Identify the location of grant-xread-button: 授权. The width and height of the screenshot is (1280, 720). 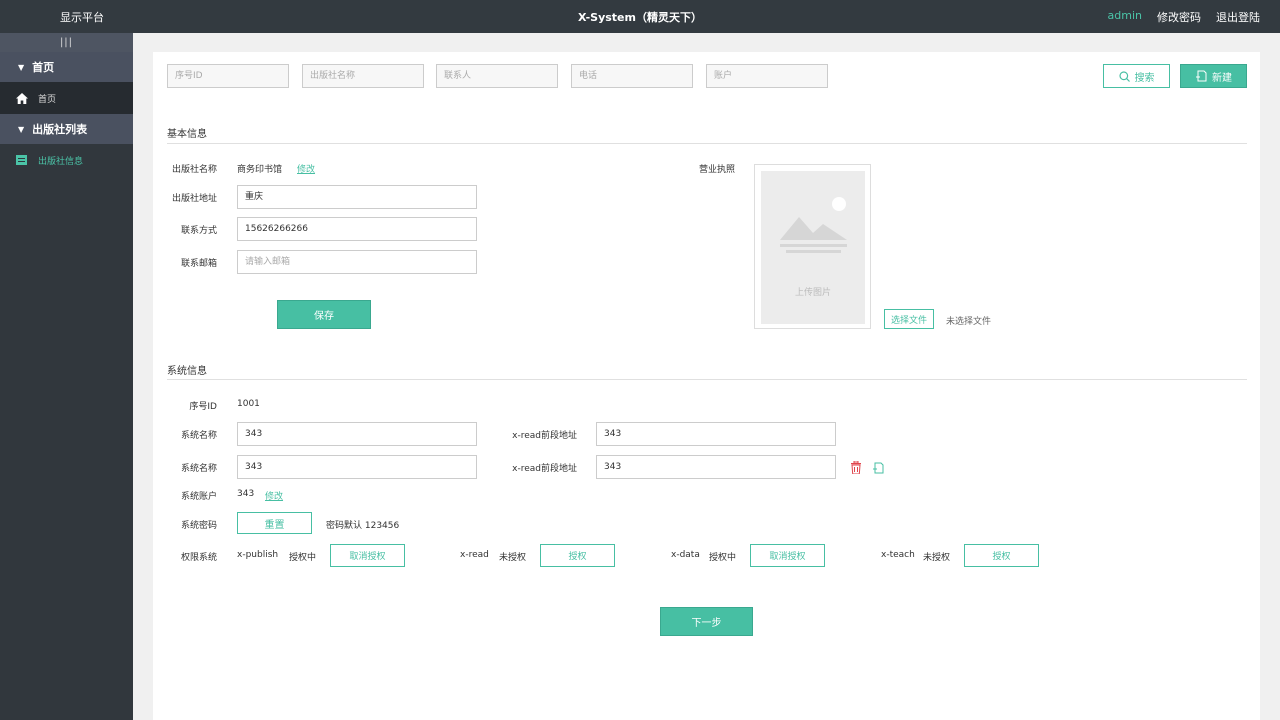
(577, 555).